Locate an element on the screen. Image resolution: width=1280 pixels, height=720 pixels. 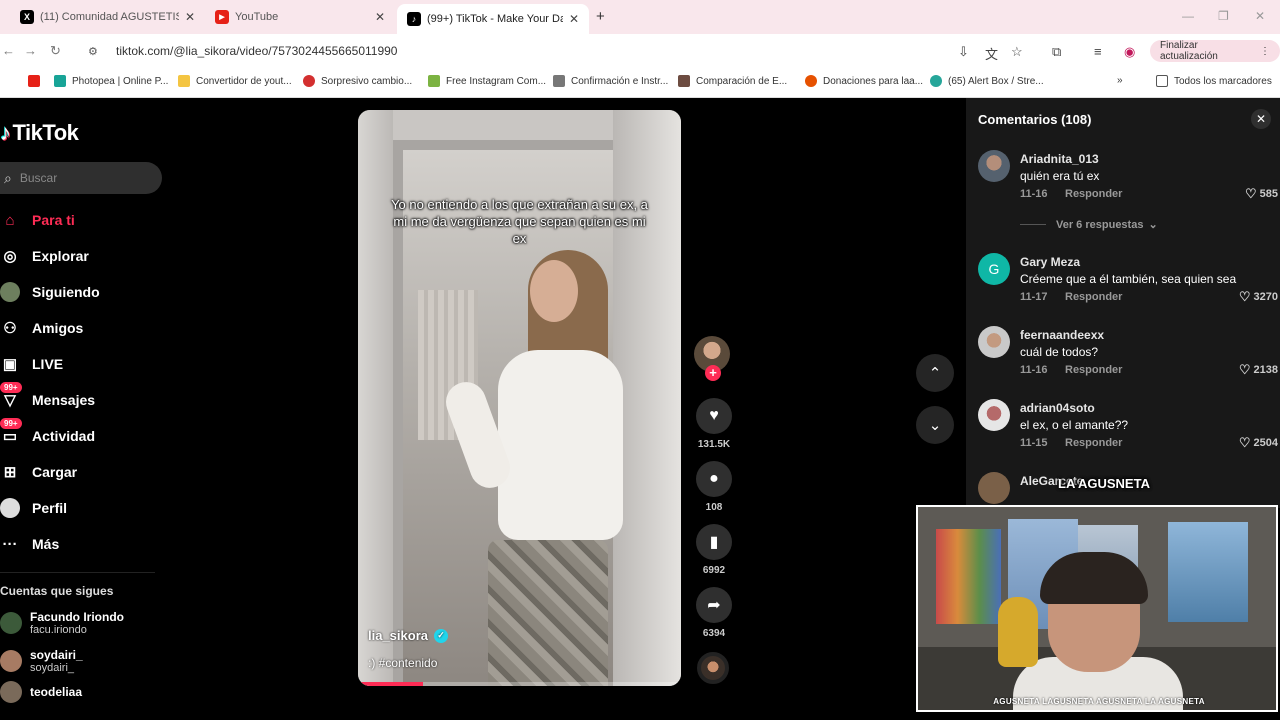
nav-label: Para ti is located at coordinates (53, 220).